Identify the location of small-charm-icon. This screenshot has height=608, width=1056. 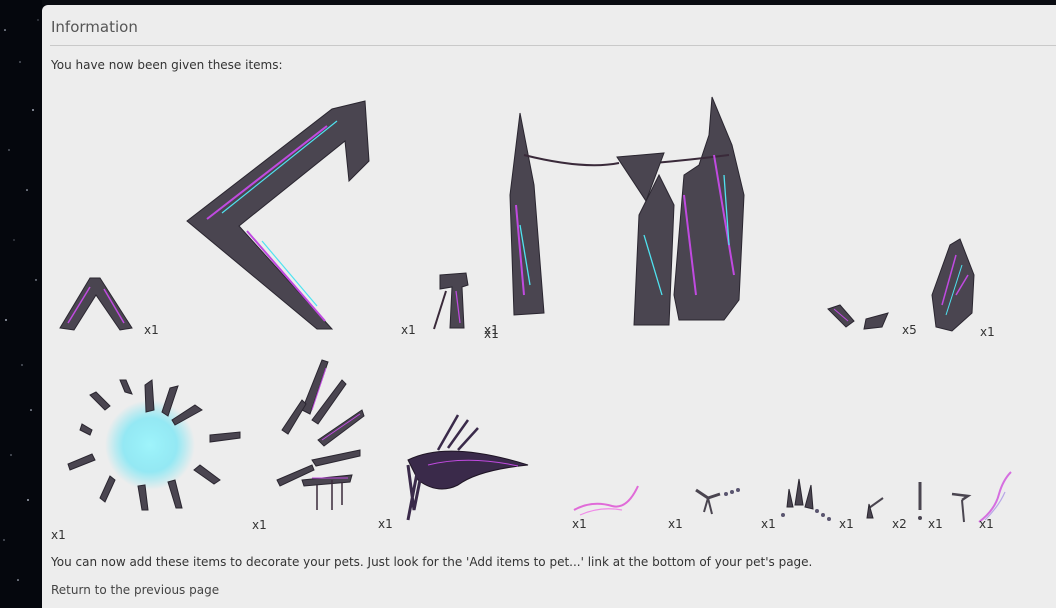
(875, 508).